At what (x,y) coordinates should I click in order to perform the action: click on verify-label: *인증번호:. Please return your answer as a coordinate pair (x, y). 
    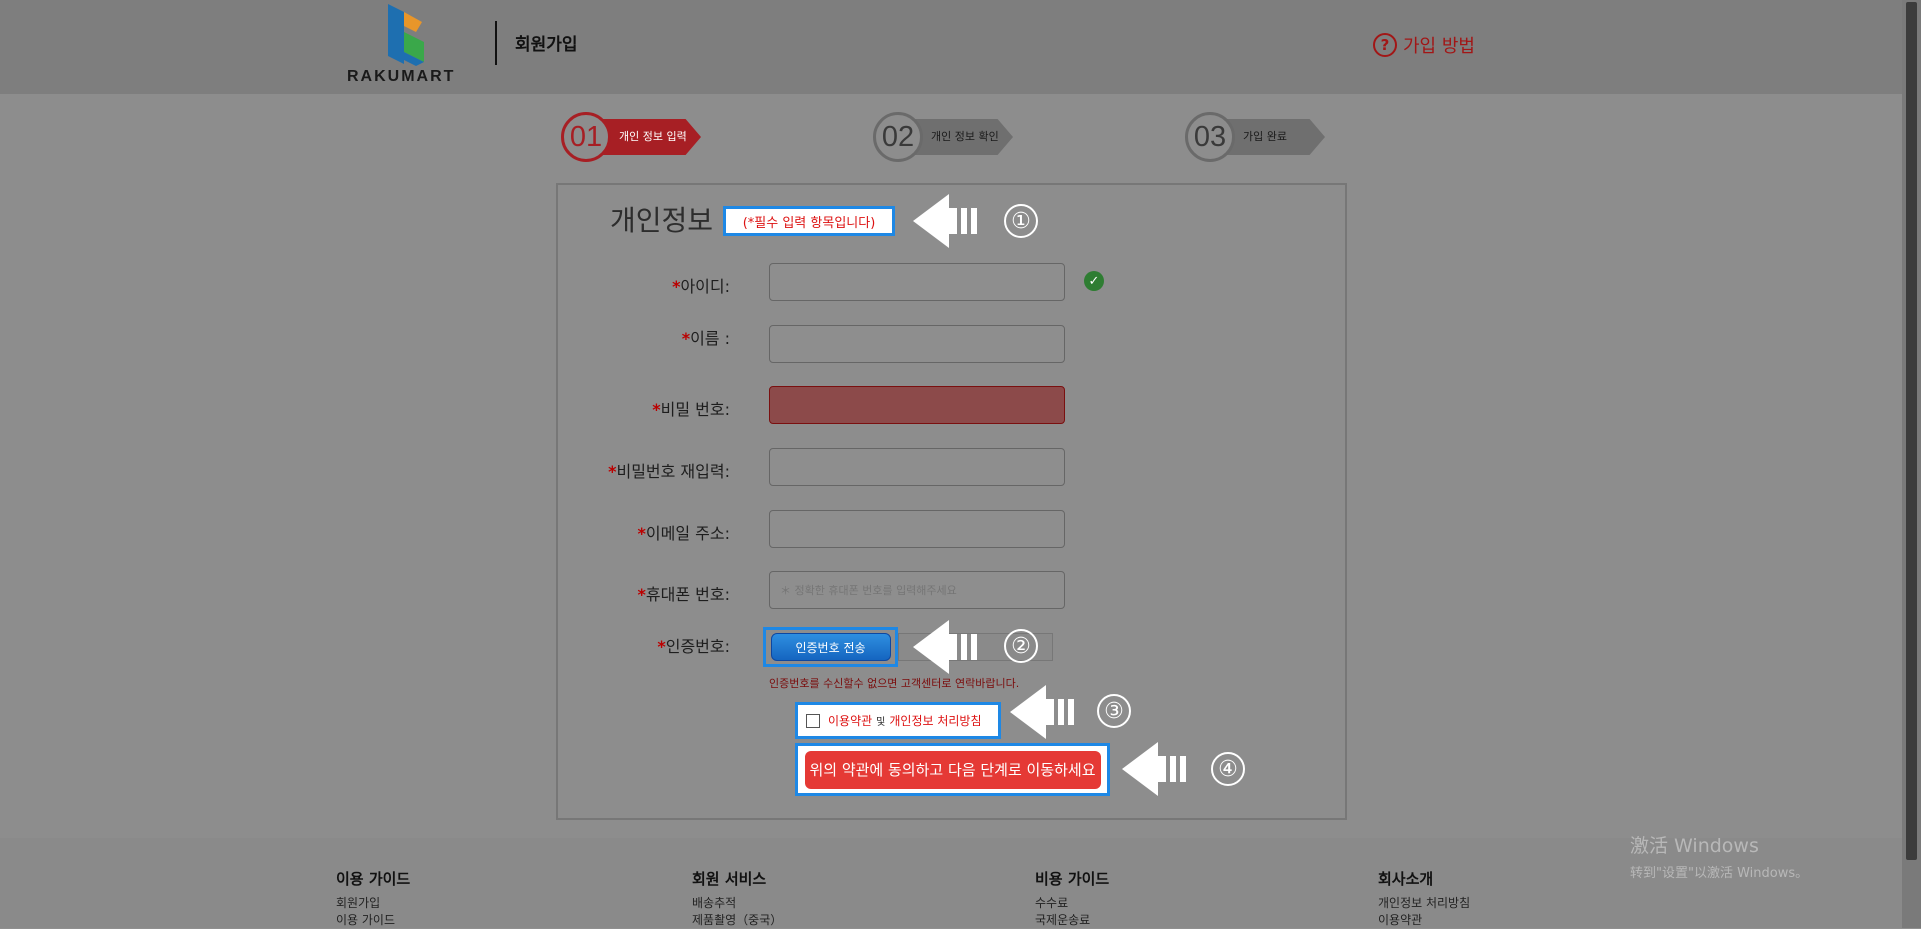
    Looking at the image, I should click on (693, 646).